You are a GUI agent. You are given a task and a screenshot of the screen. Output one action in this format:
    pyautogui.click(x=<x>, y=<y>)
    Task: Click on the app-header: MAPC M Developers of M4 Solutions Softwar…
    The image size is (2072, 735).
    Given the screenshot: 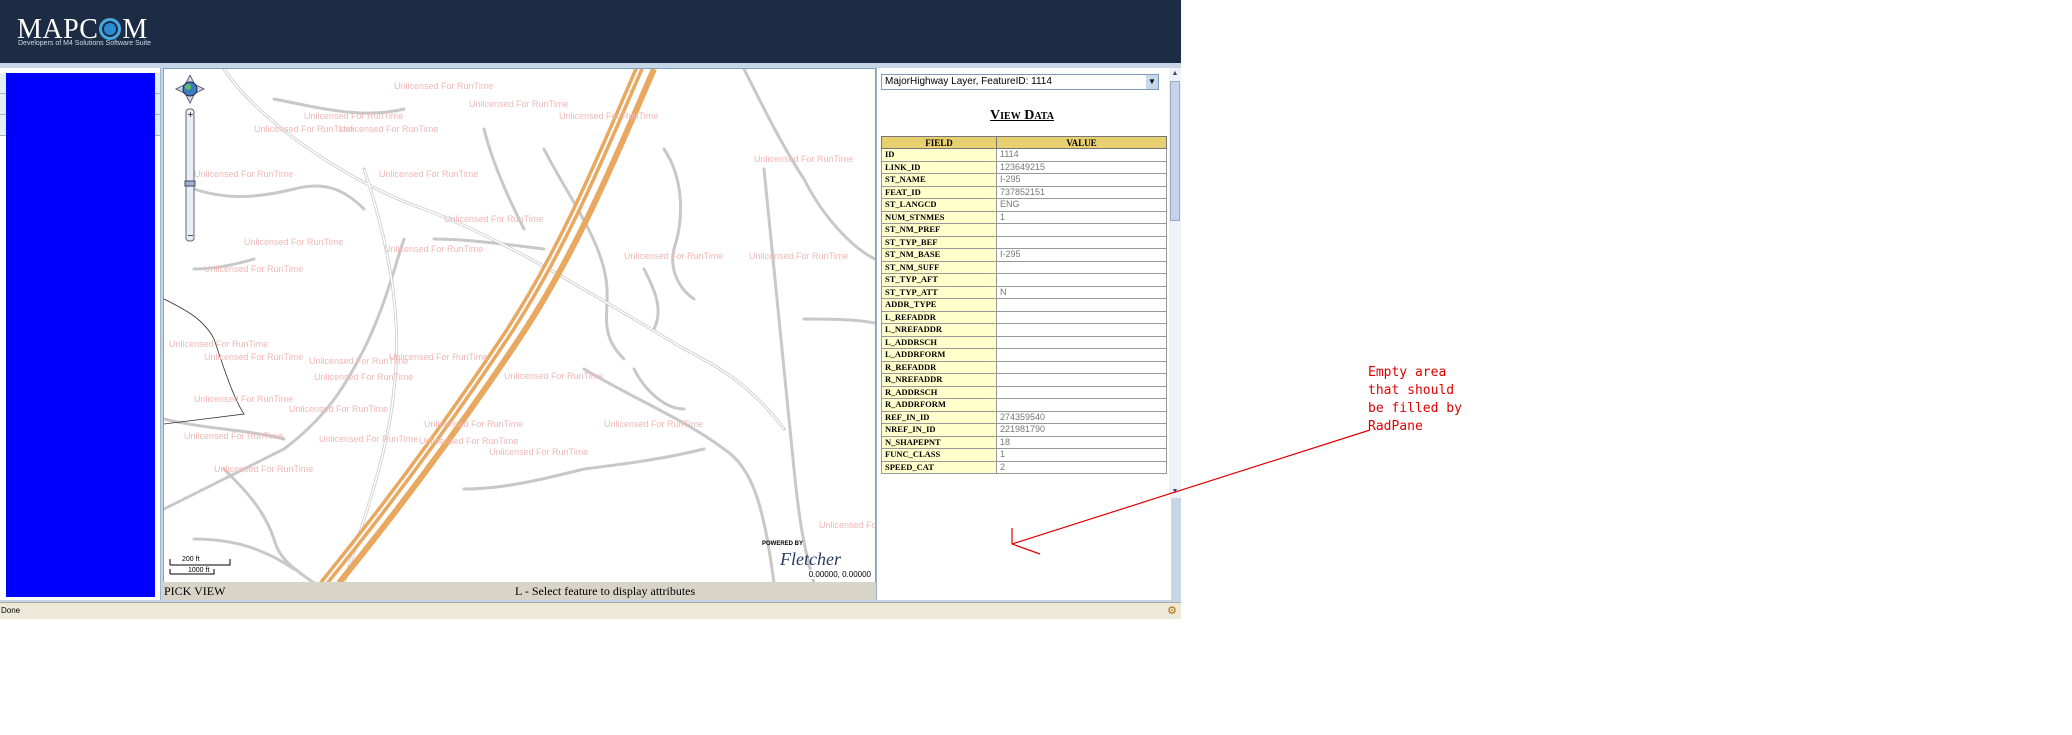 What is the action you would take?
    pyautogui.click(x=590, y=31)
    